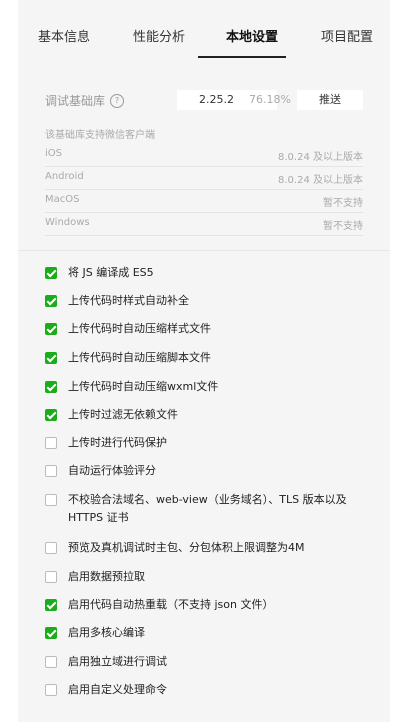 The image size is (408, 722). I want to click on option-label: 启用代码自动热重载（不支持 json 文件）, so click(171, 604).